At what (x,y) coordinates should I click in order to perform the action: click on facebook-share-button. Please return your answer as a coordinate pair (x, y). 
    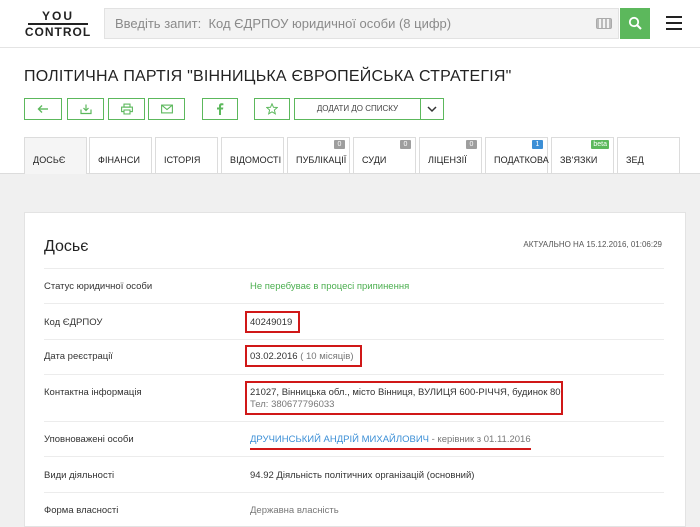
    Looking at the image, I should click on (220, 109).